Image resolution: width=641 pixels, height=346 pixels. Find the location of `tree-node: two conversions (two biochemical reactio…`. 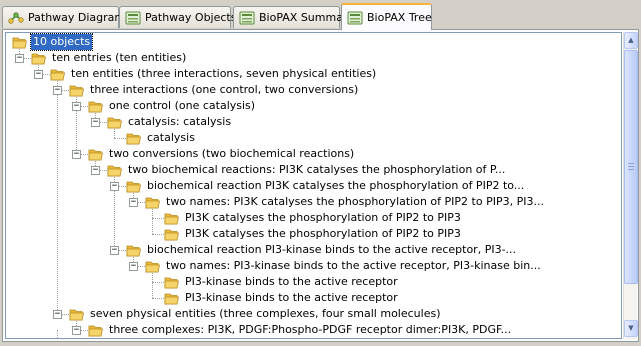

tree-node: two conversions (two biochemical reactio… is located at coordinates (313, 154).